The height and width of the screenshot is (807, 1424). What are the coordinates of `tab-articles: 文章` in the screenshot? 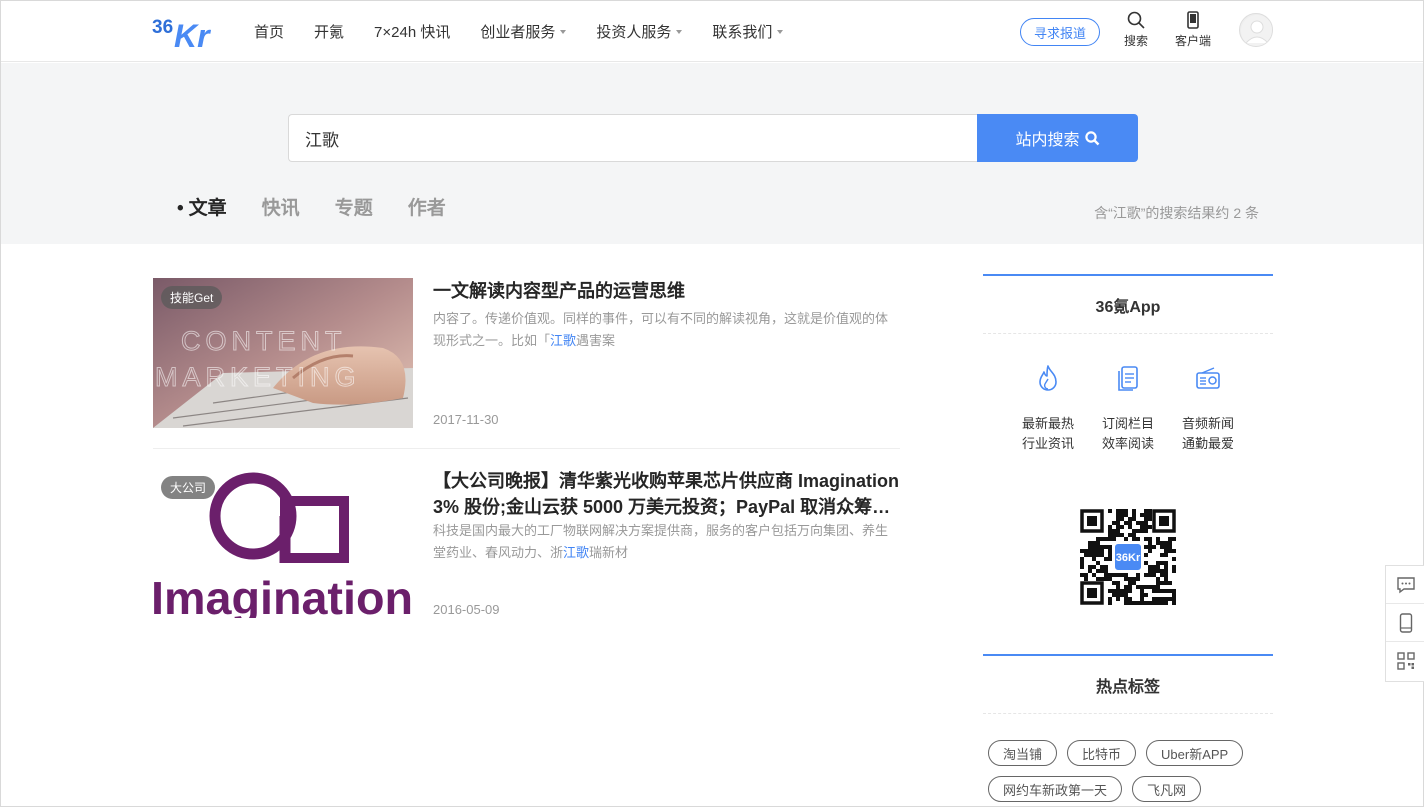 It's located at (202, 206).